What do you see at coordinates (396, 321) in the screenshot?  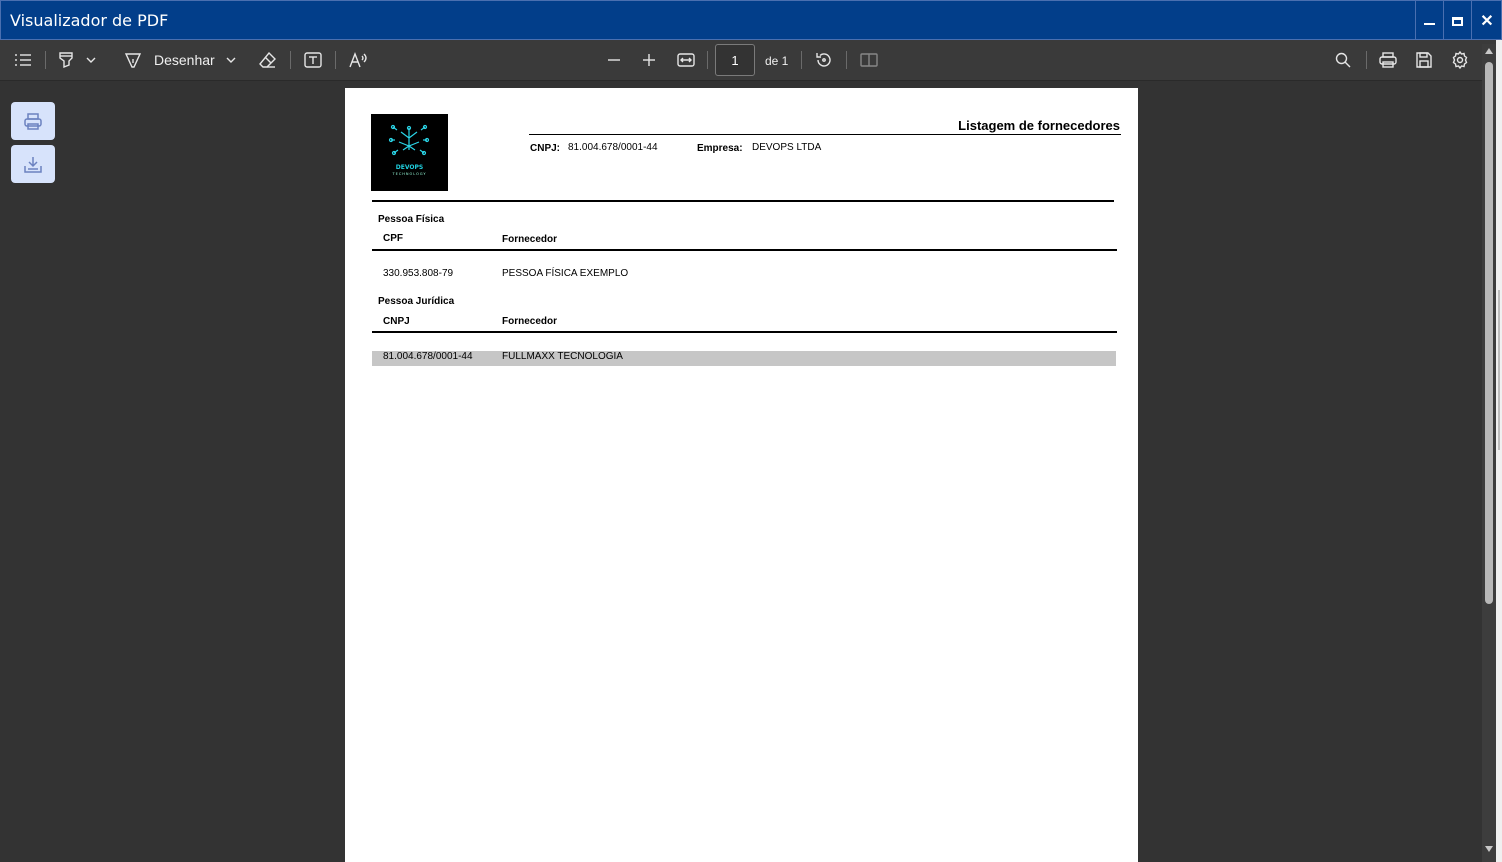 I see `column-header-cnpj: CNPJ` at bounding box center [396, 321].